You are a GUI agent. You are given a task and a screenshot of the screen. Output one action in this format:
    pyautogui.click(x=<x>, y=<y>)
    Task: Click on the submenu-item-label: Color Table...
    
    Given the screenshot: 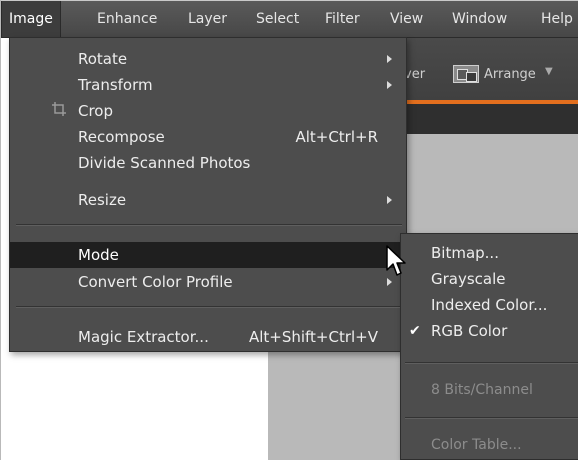 What is the action you would take?
    pyautogui.click(x=476, y=445)
    